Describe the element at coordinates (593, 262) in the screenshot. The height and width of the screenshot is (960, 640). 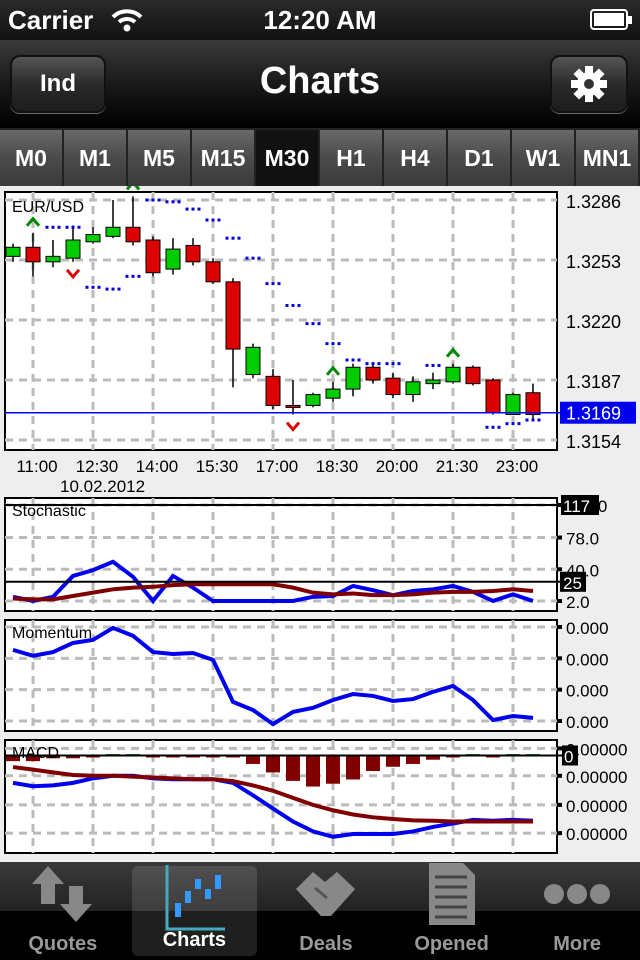
I see `price-tick-label: 1.3253` at that location.